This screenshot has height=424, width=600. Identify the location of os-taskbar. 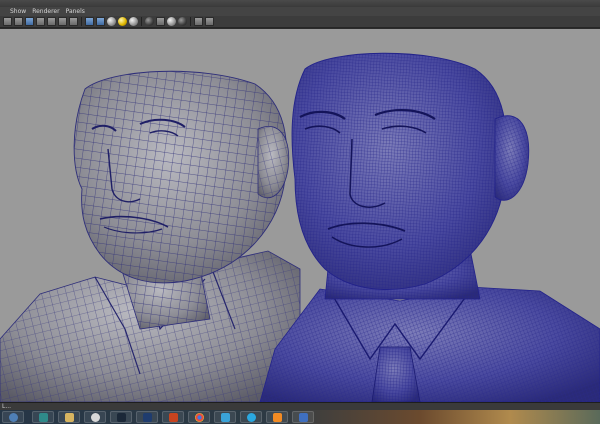
(300, 417).